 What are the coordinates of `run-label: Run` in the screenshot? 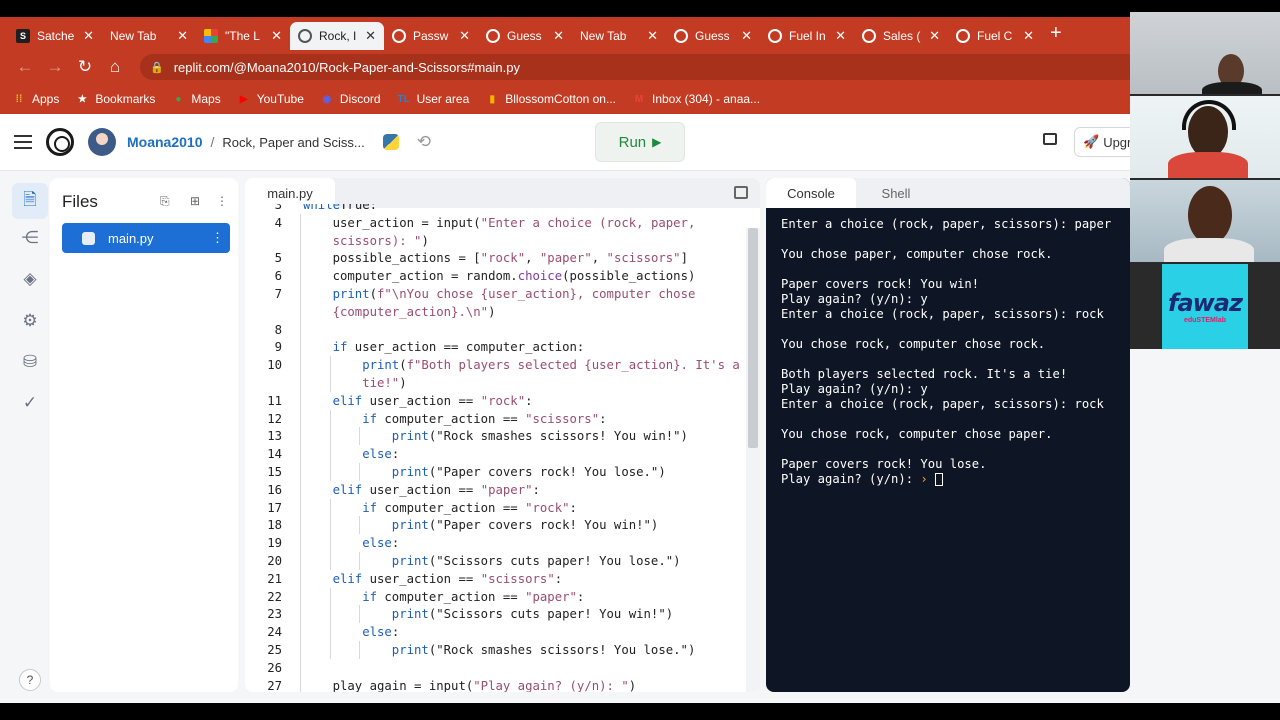 It's located at (632, 142).